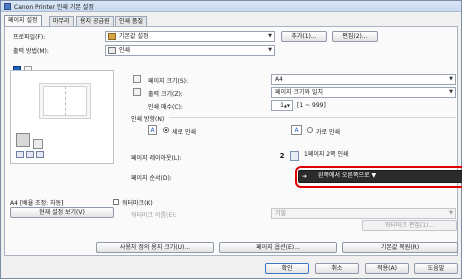  What do you see at coordinates (184, 131) in the screenshot?
I see `portrait-label: 세로 인쇄` at bounding box center [184, 131].